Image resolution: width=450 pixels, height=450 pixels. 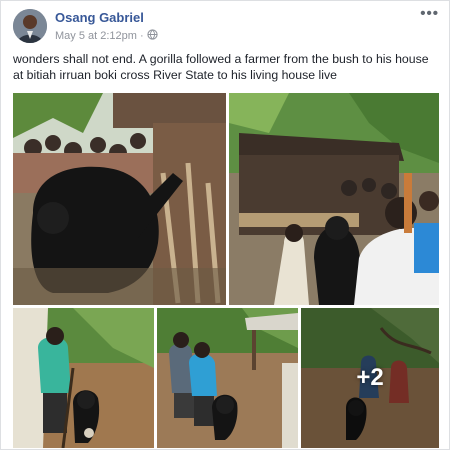 I want to click on avatar-photo, so click(x=30, y=26).